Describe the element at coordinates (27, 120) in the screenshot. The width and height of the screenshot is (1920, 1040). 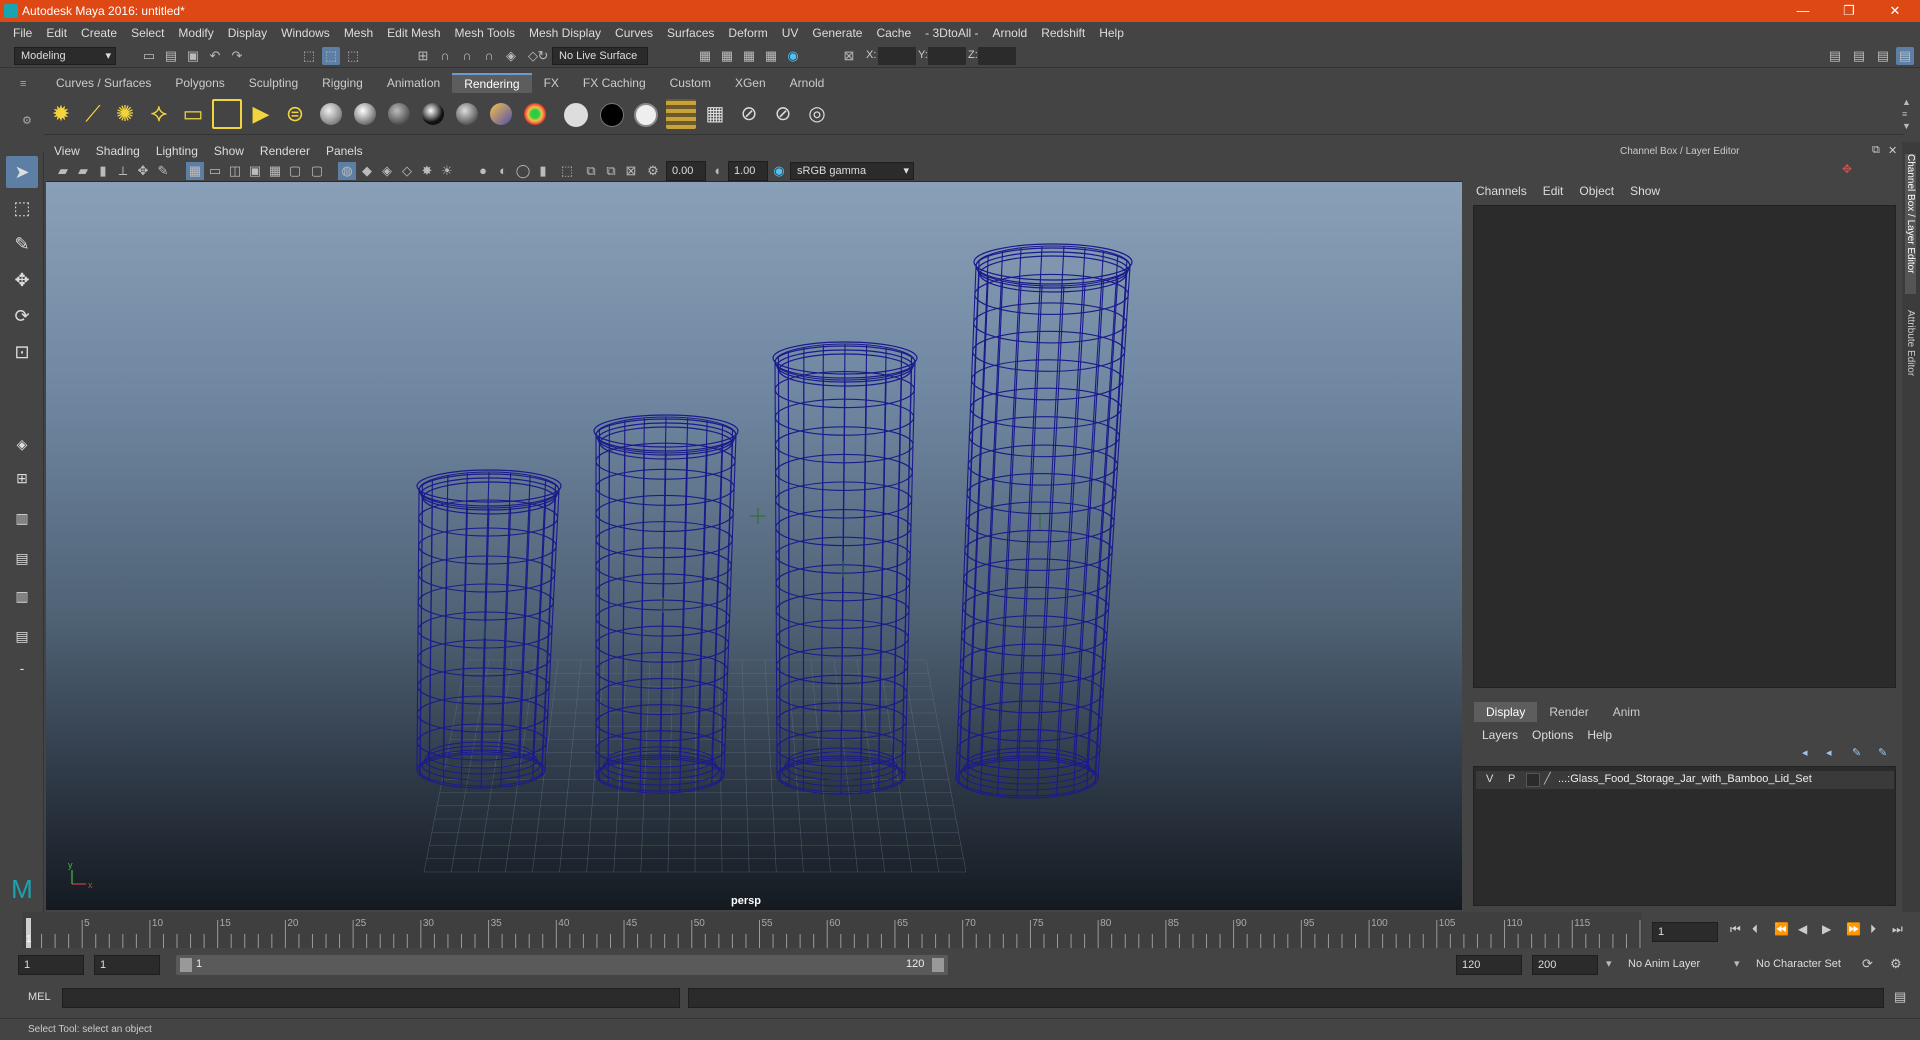
I see `shelf-settings-icon: ⚙` at that location.